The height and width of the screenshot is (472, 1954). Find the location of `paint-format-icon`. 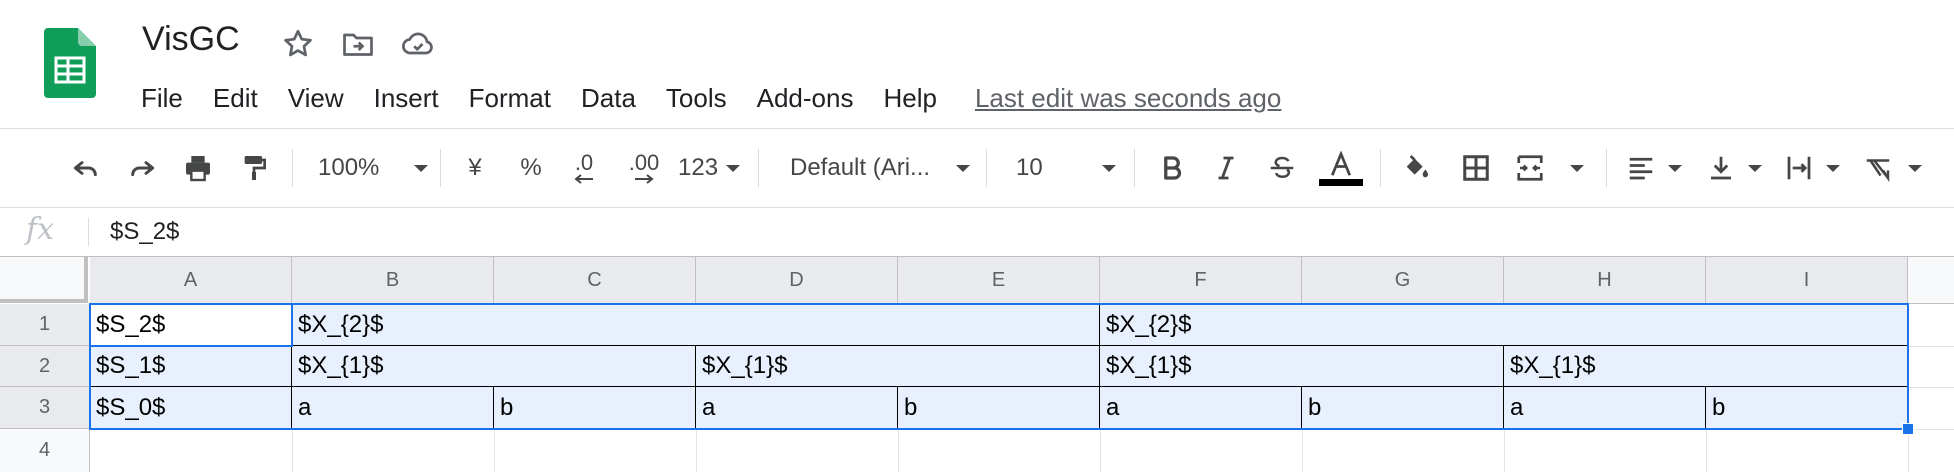

paint-format-icon is located at coordinates (255, 168).